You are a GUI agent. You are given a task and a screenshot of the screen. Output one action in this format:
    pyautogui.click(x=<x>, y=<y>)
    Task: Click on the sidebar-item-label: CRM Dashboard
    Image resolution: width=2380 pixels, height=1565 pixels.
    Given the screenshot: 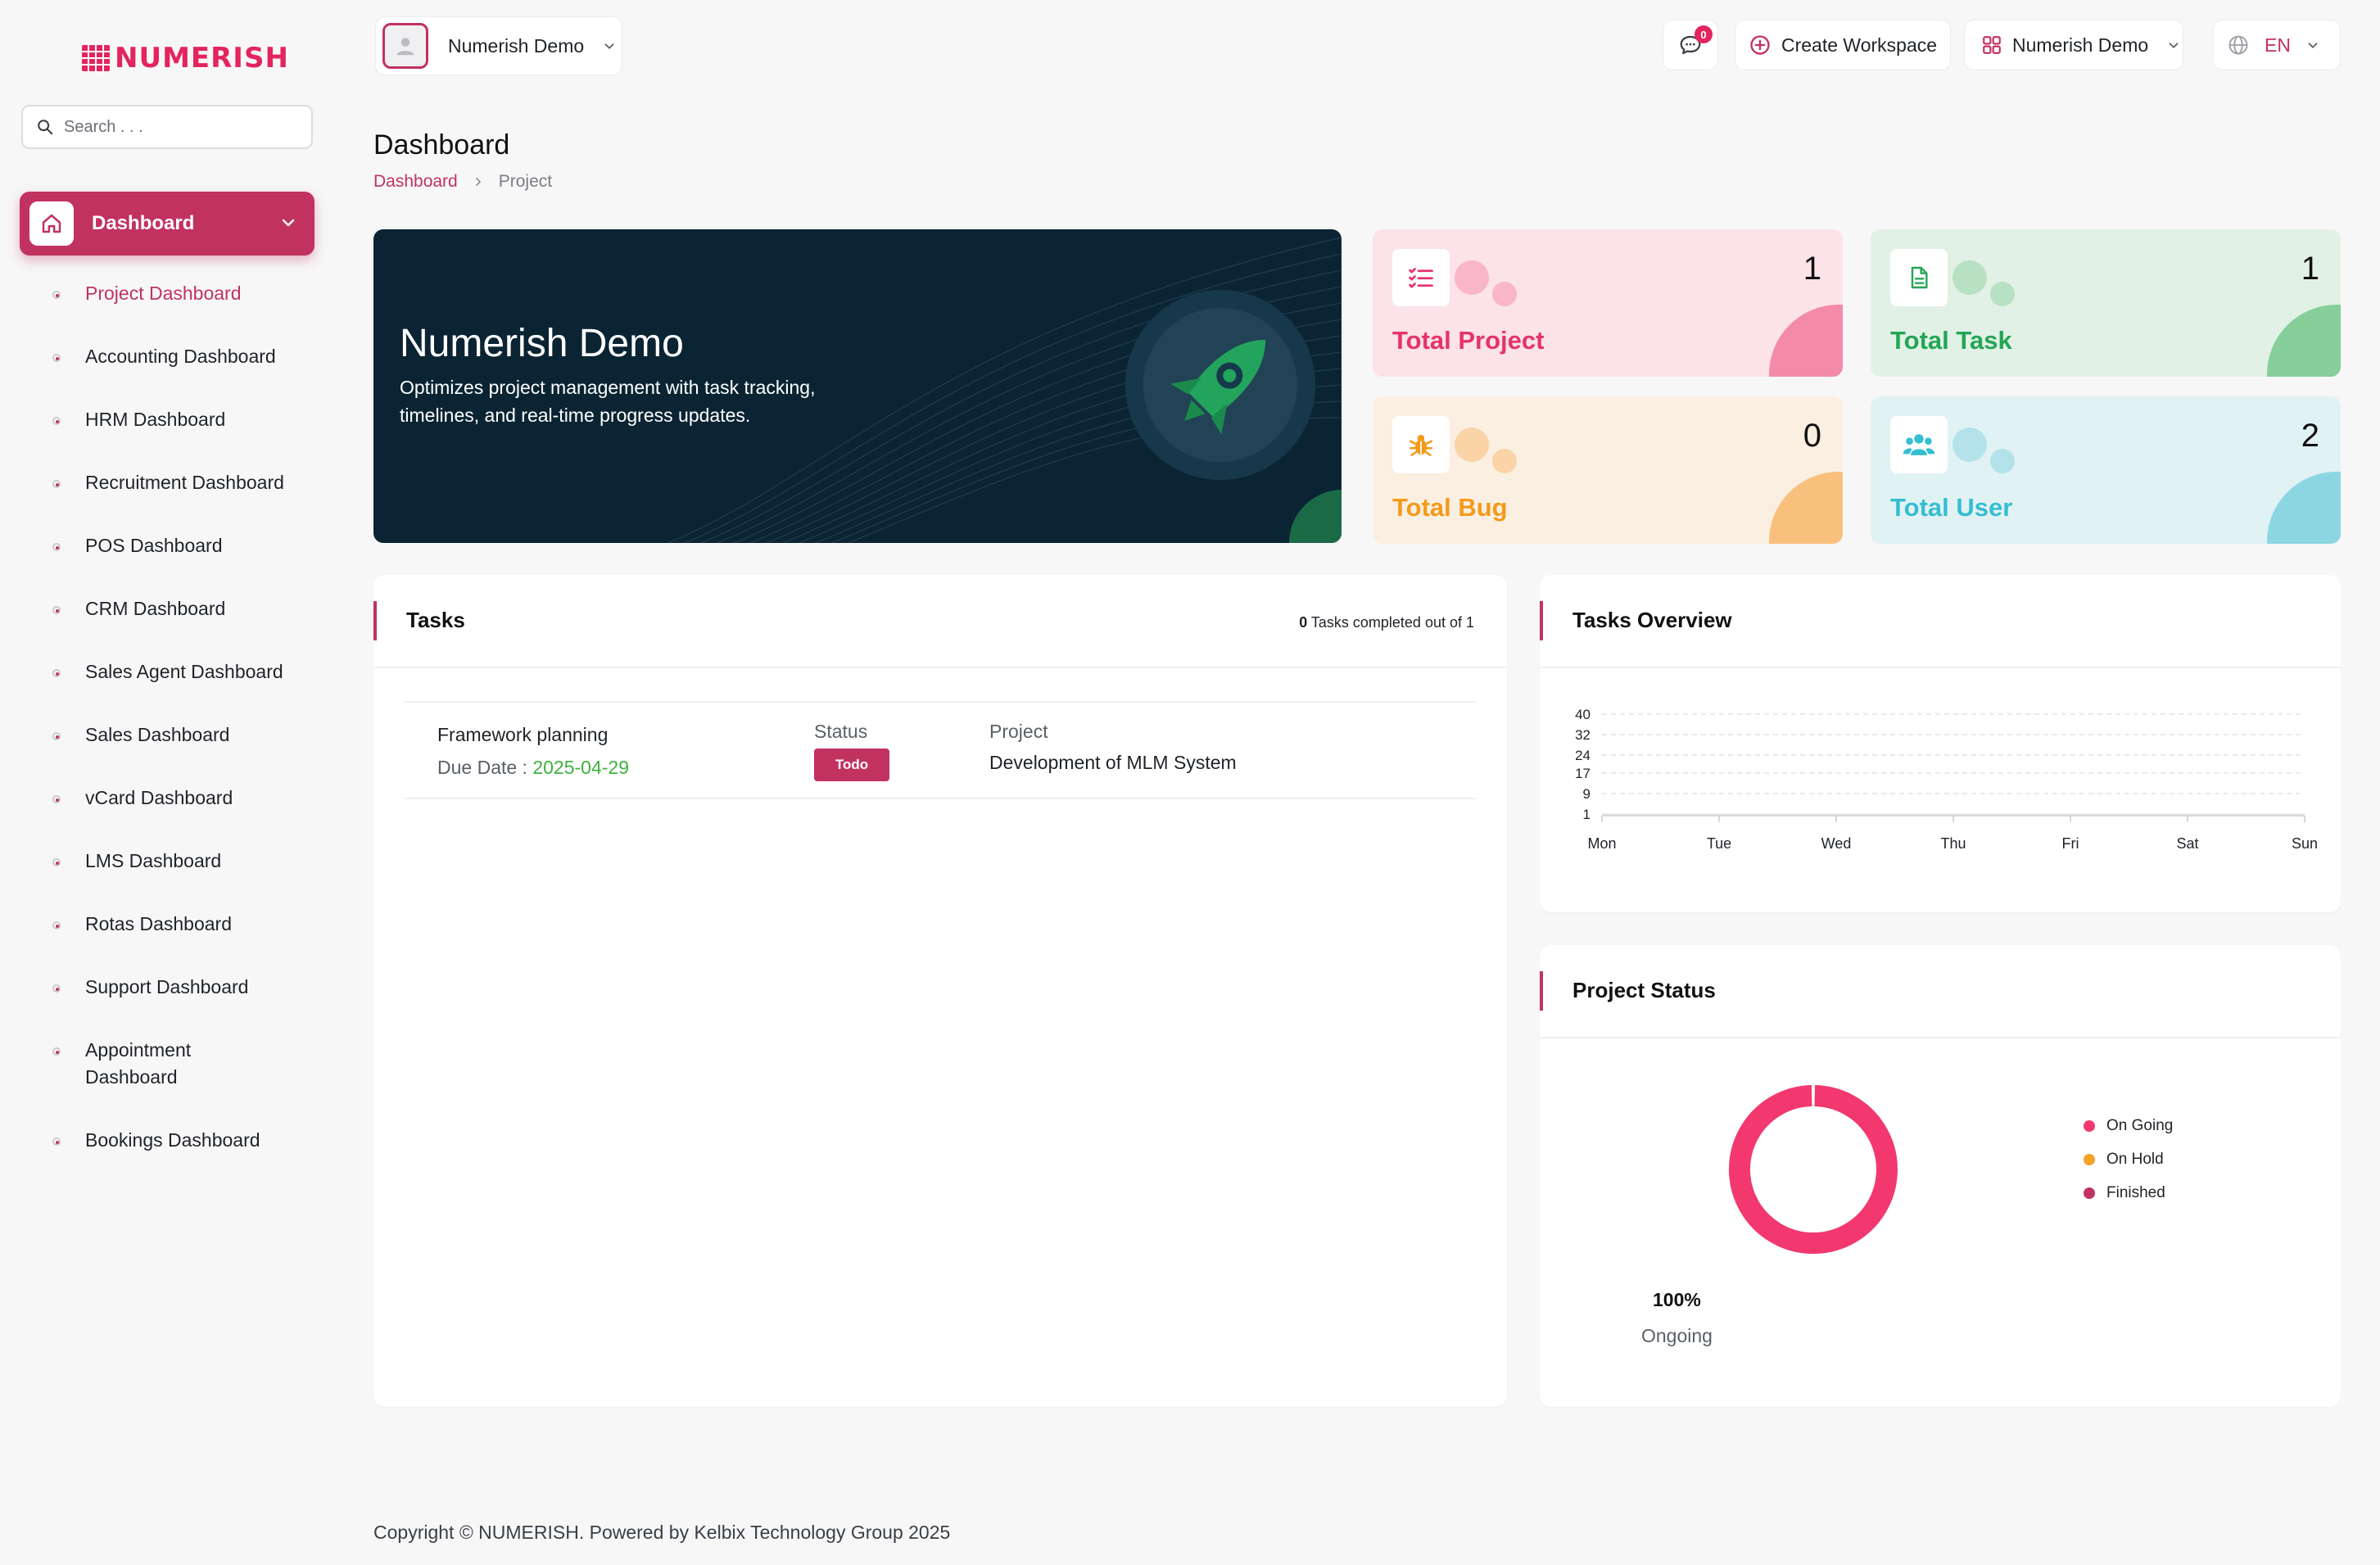 What is the action you would take?
    pyautogui.click(x=155, y=608)
    